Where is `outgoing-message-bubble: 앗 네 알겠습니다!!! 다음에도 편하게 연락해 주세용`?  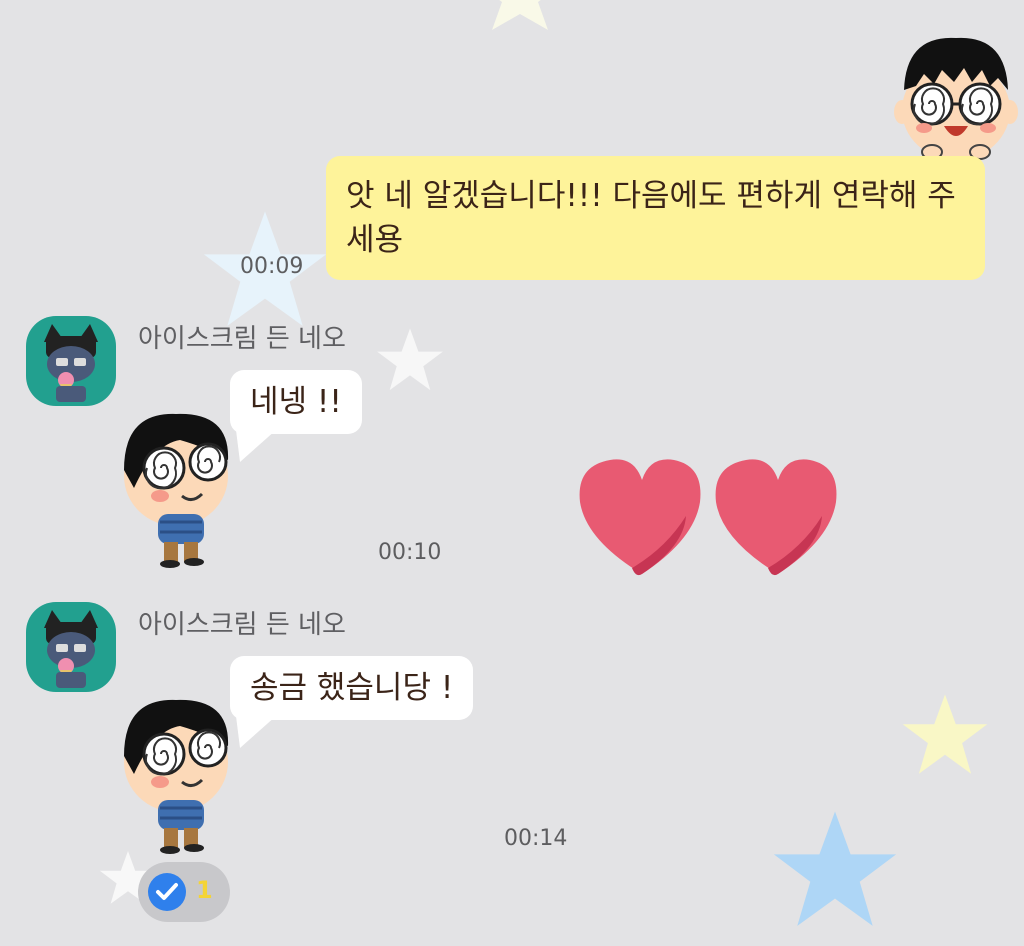 outgoing-message-bubble: 앗 네 알겠습니다!!! 다음에도 편하게 연락해 주세용 is located at coordinates (655, 218).